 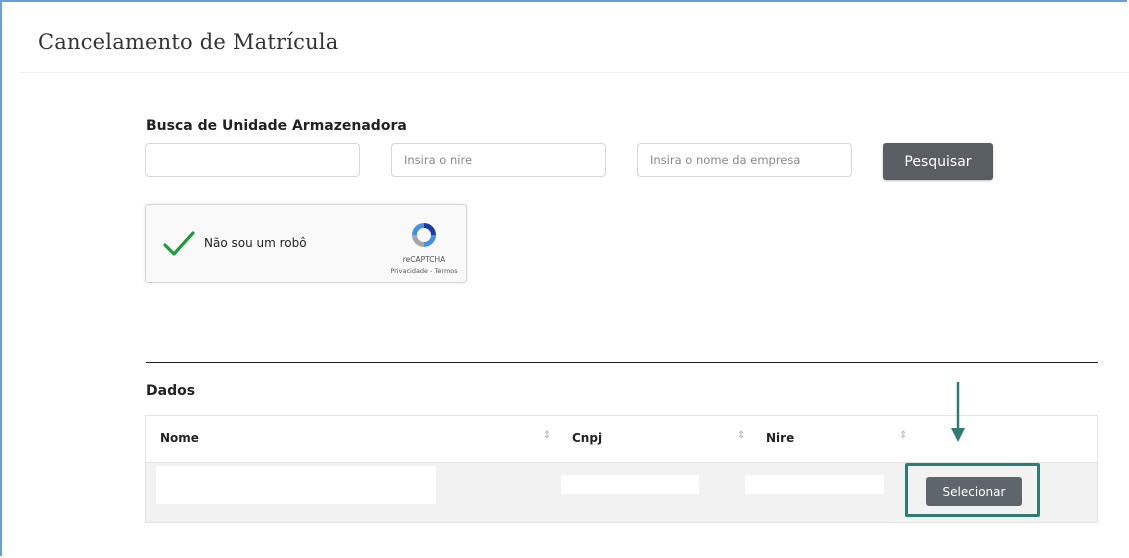 I want to click on nire-input, so click(x=498, y=160).